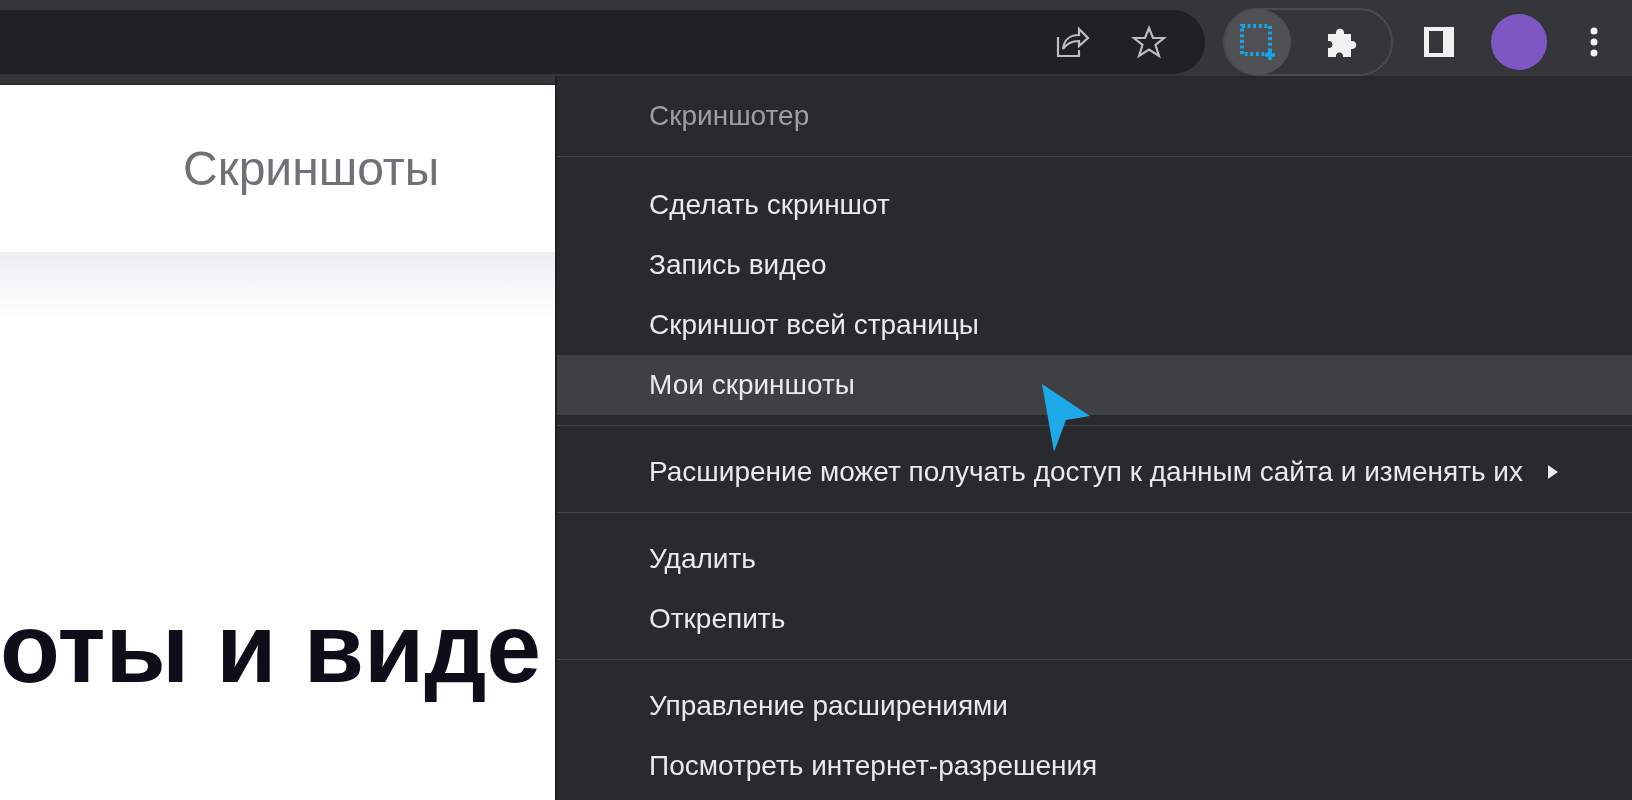  I want to click on menu-item-label: Запись видео, so click(738, 265).